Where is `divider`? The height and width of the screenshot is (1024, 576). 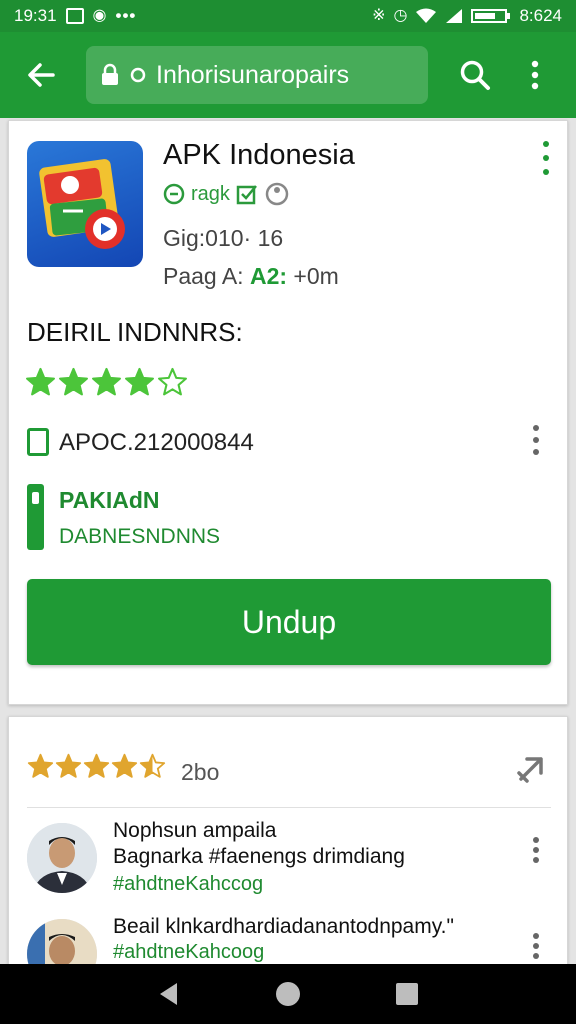
divider is located at coordinates (289, 807).